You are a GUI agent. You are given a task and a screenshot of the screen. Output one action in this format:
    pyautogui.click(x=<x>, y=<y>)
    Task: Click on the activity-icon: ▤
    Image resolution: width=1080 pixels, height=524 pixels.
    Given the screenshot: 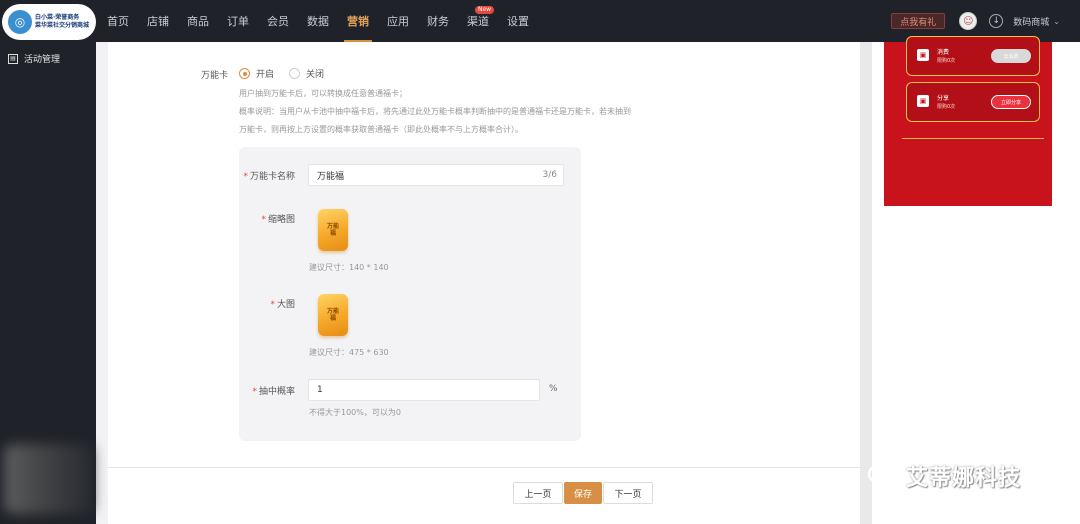 What is the action you would take?
    pyautogui.click(x=13, y=58)
    